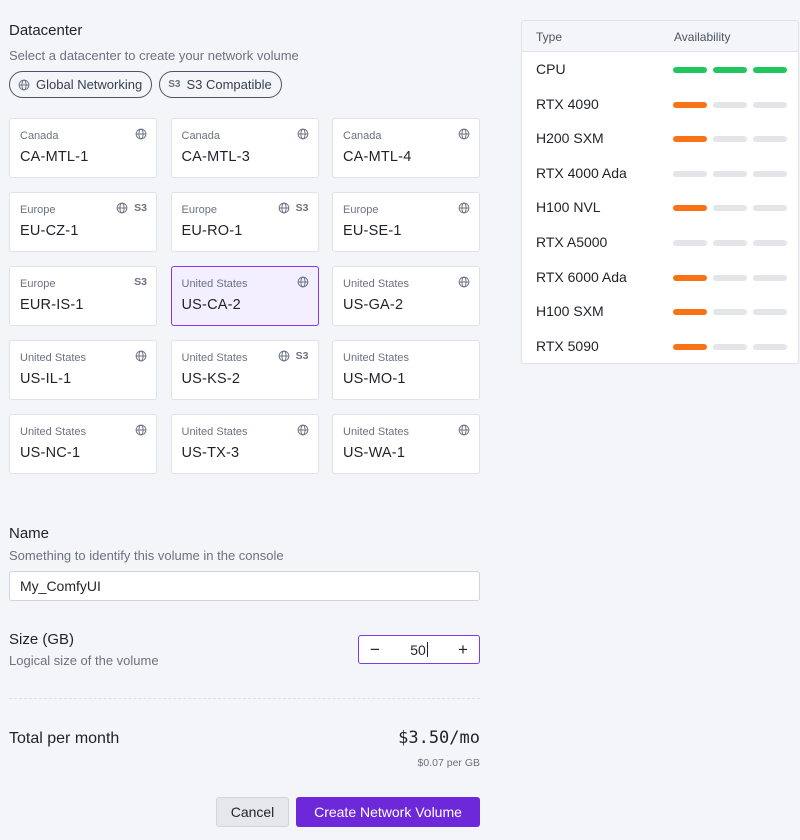  I want to click on filter-global-networking: Global Networking, so click(81, 84).